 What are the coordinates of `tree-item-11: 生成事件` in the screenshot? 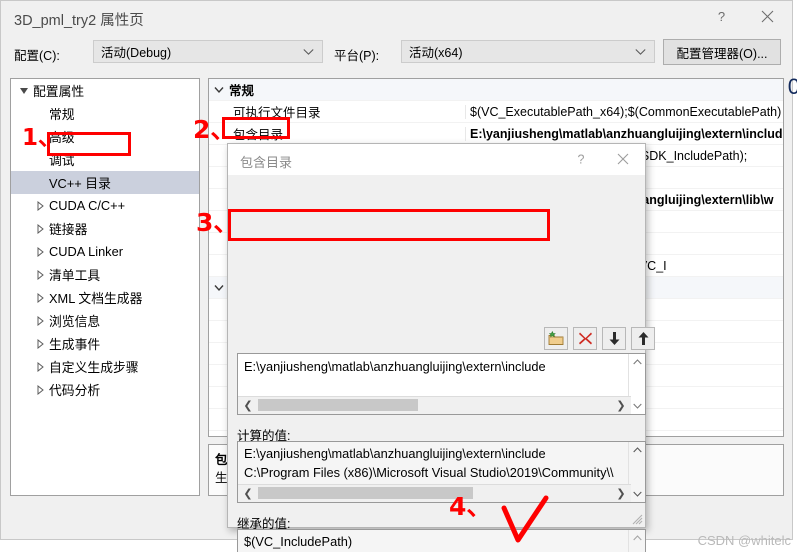 It's located at (105, 343).